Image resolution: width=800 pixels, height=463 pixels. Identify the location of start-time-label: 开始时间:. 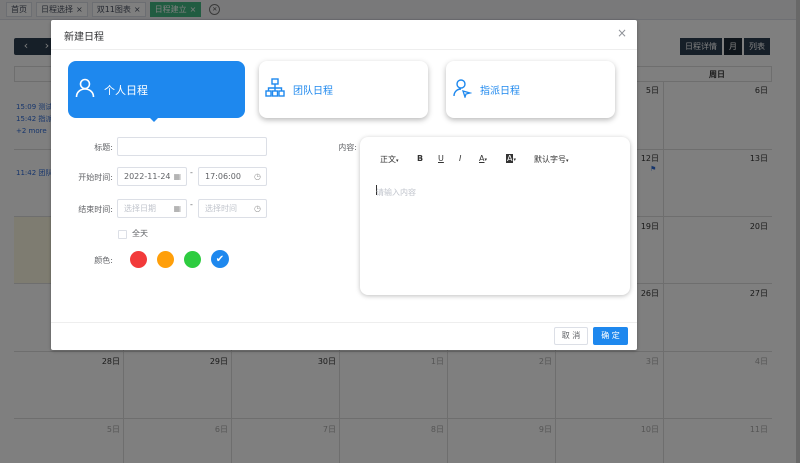
(95, 177).